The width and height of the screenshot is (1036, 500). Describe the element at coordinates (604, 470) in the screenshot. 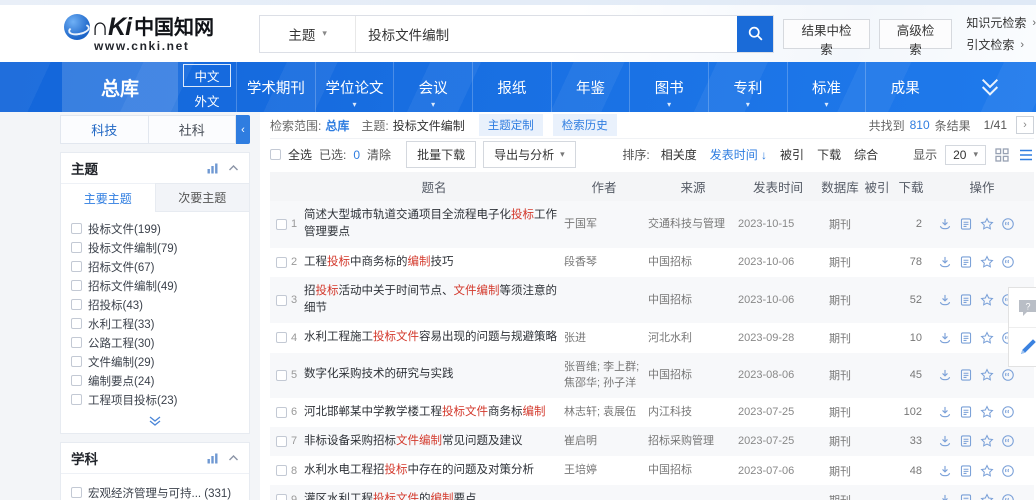

I see `result-authors: 王培婷` at that location.